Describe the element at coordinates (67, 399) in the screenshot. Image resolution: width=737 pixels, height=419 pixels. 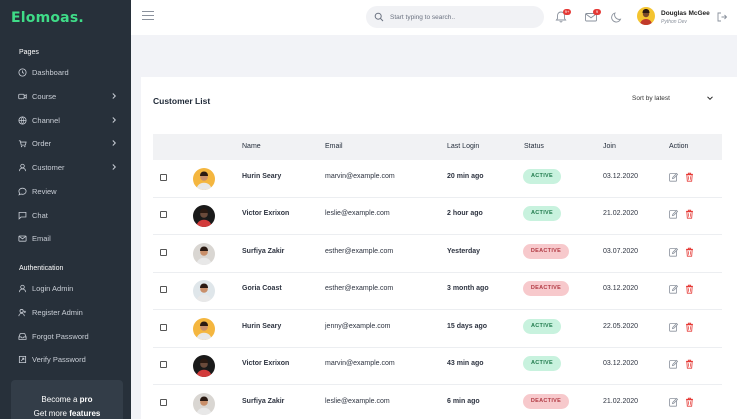
I see `upgrade-promo: Become a pro Get more features` at that location.